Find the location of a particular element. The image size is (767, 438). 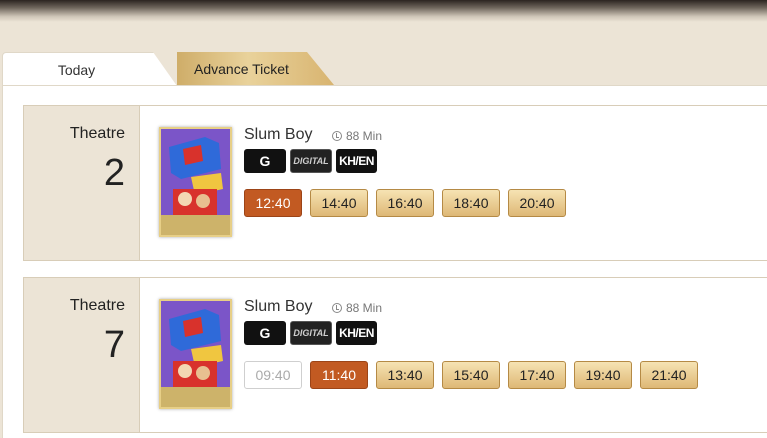

showtime-button: 19:40 is located at coordinates (603, 375).